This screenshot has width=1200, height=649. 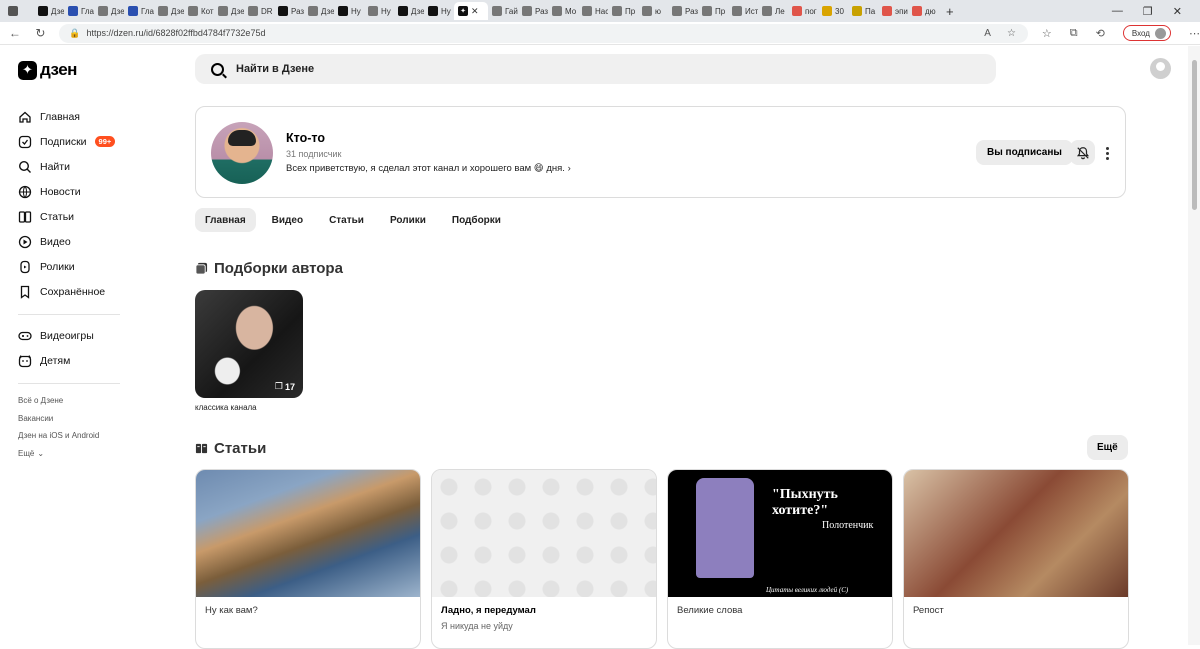 I want to click on restore-icon: ❐, so click(x=1148, y=11).